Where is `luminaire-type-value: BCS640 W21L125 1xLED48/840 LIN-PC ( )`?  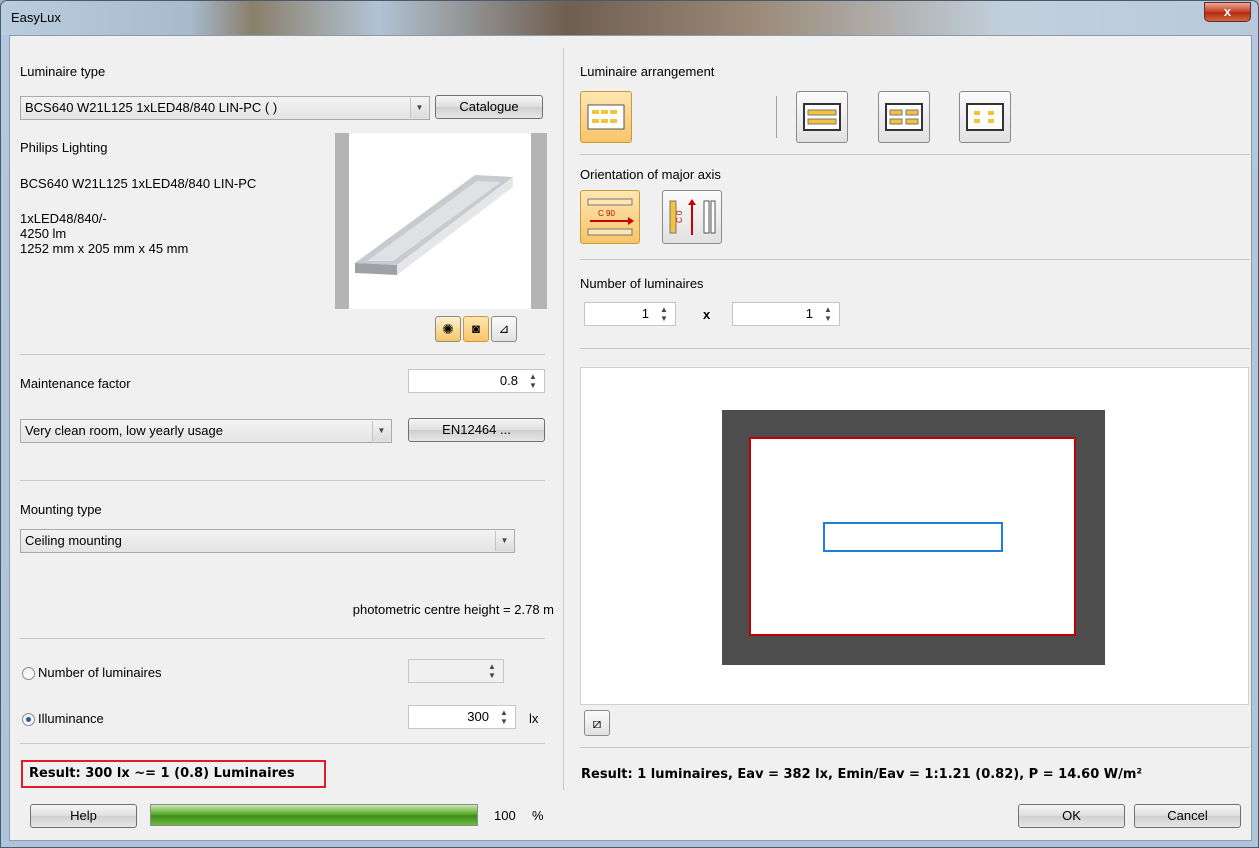
luminaire-type-value: BCS640 W21L125 1xLED48/840 LIN-PC ( ) is located at coordinates (151, 107).